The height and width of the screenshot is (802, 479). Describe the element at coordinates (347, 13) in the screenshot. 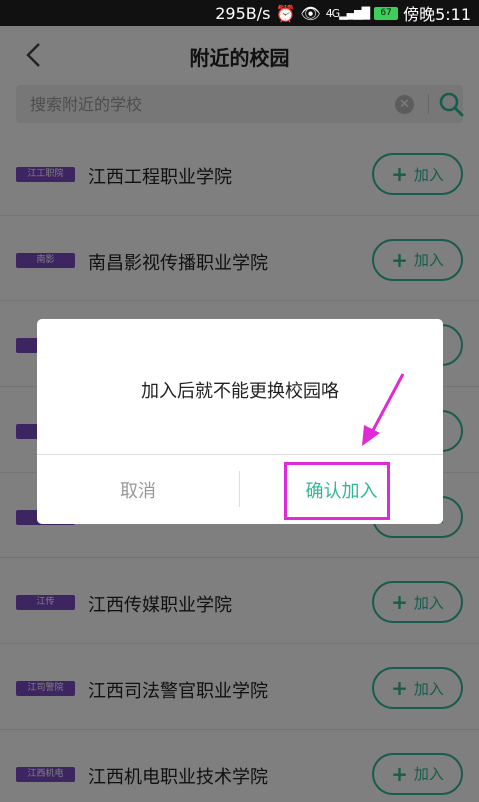

I see `signal-icon: 4G▂▄▆█` at that location.